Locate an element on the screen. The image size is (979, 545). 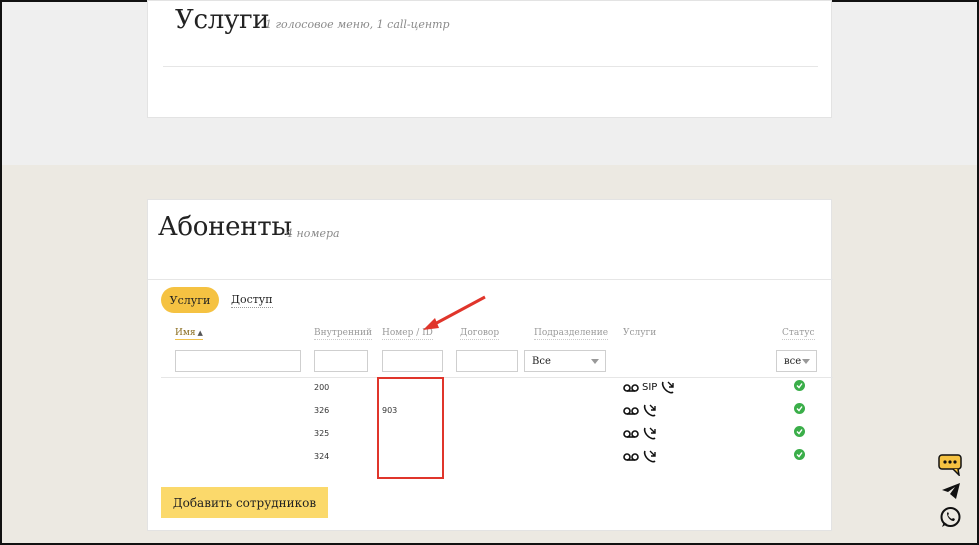
internal-number: 200 is located at coordinates (322, 387).